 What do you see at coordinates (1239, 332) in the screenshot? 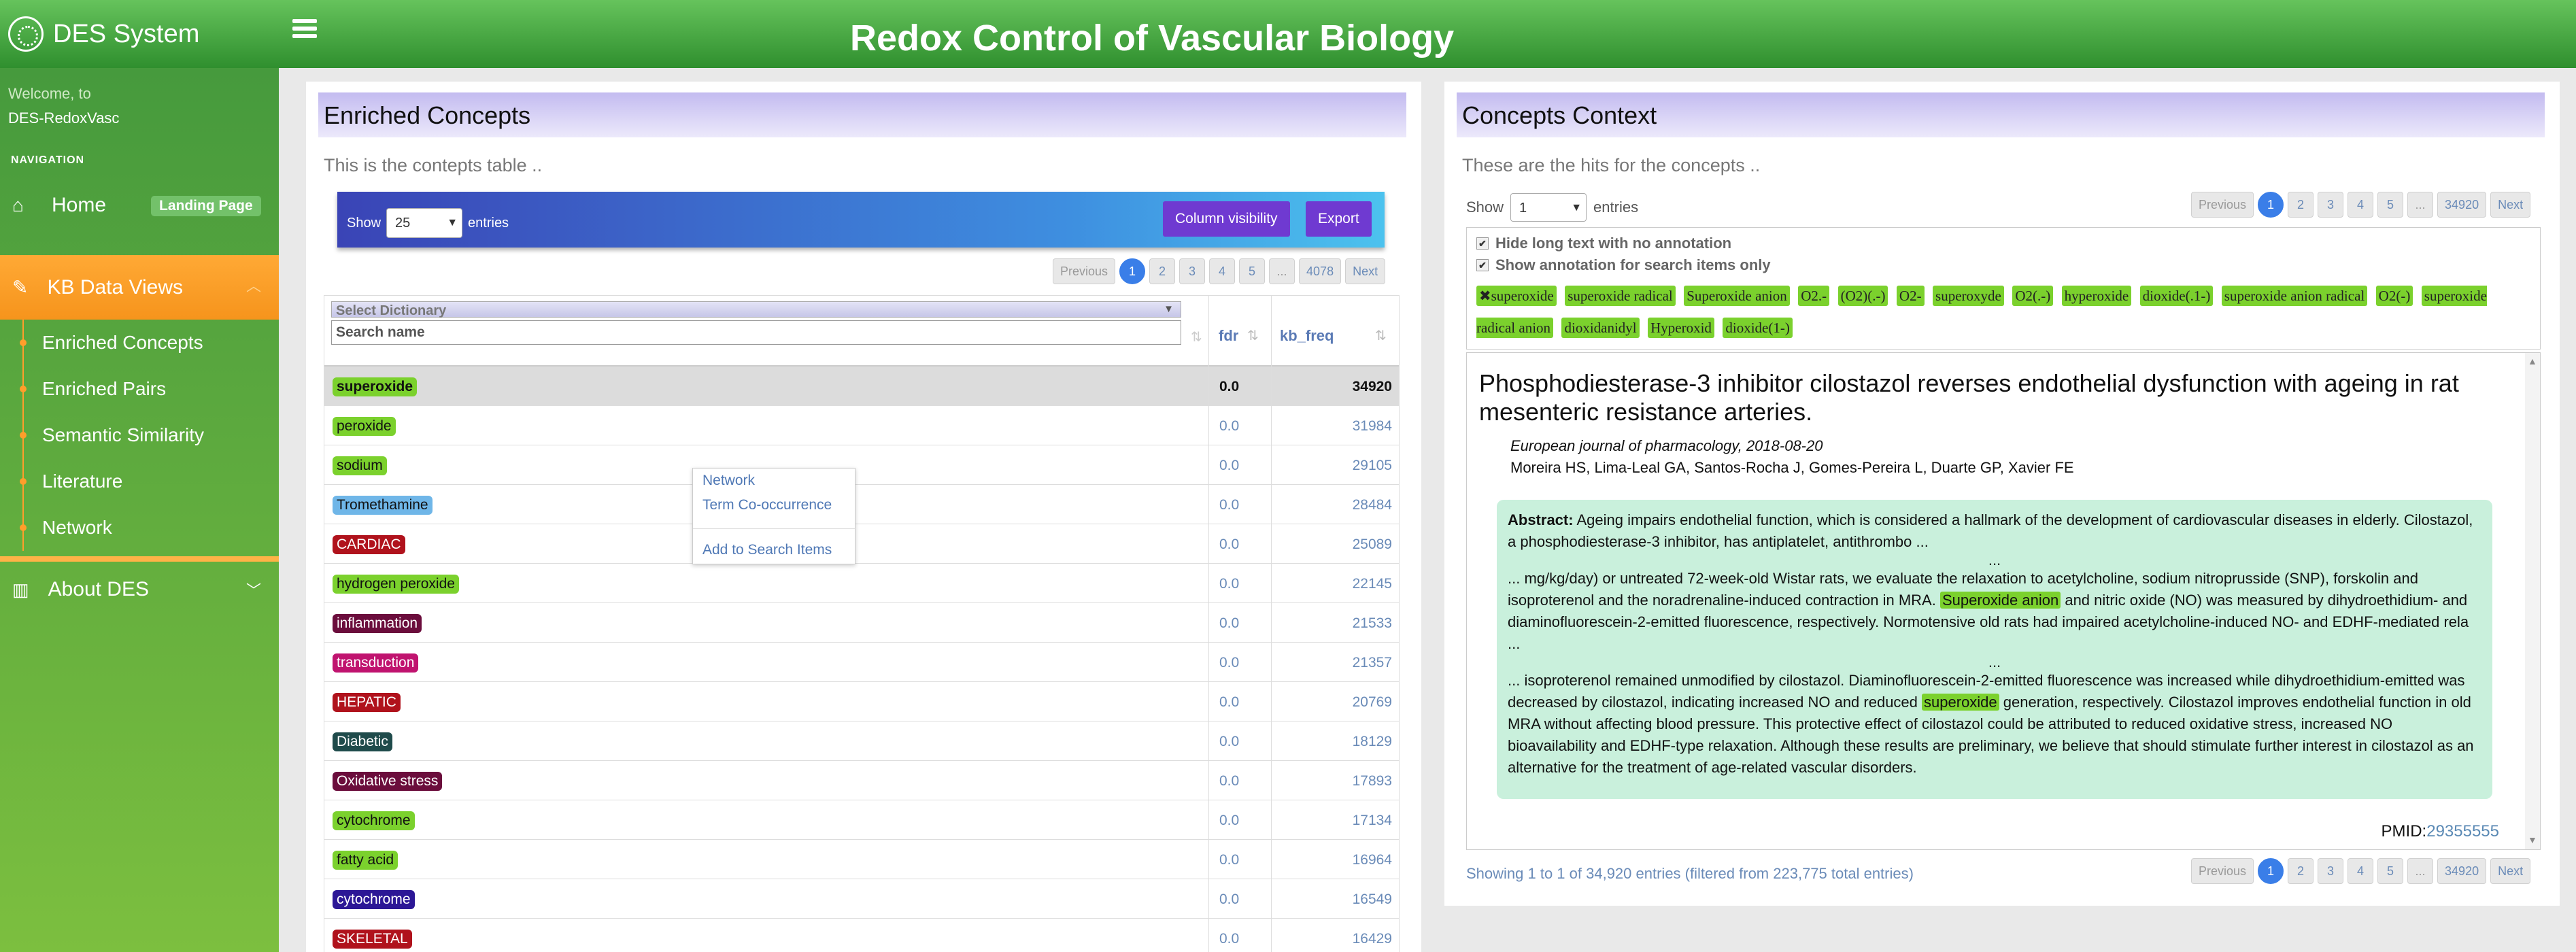
I see `column-fdr: fdr ⇅` at bounding box center [1239, 332].